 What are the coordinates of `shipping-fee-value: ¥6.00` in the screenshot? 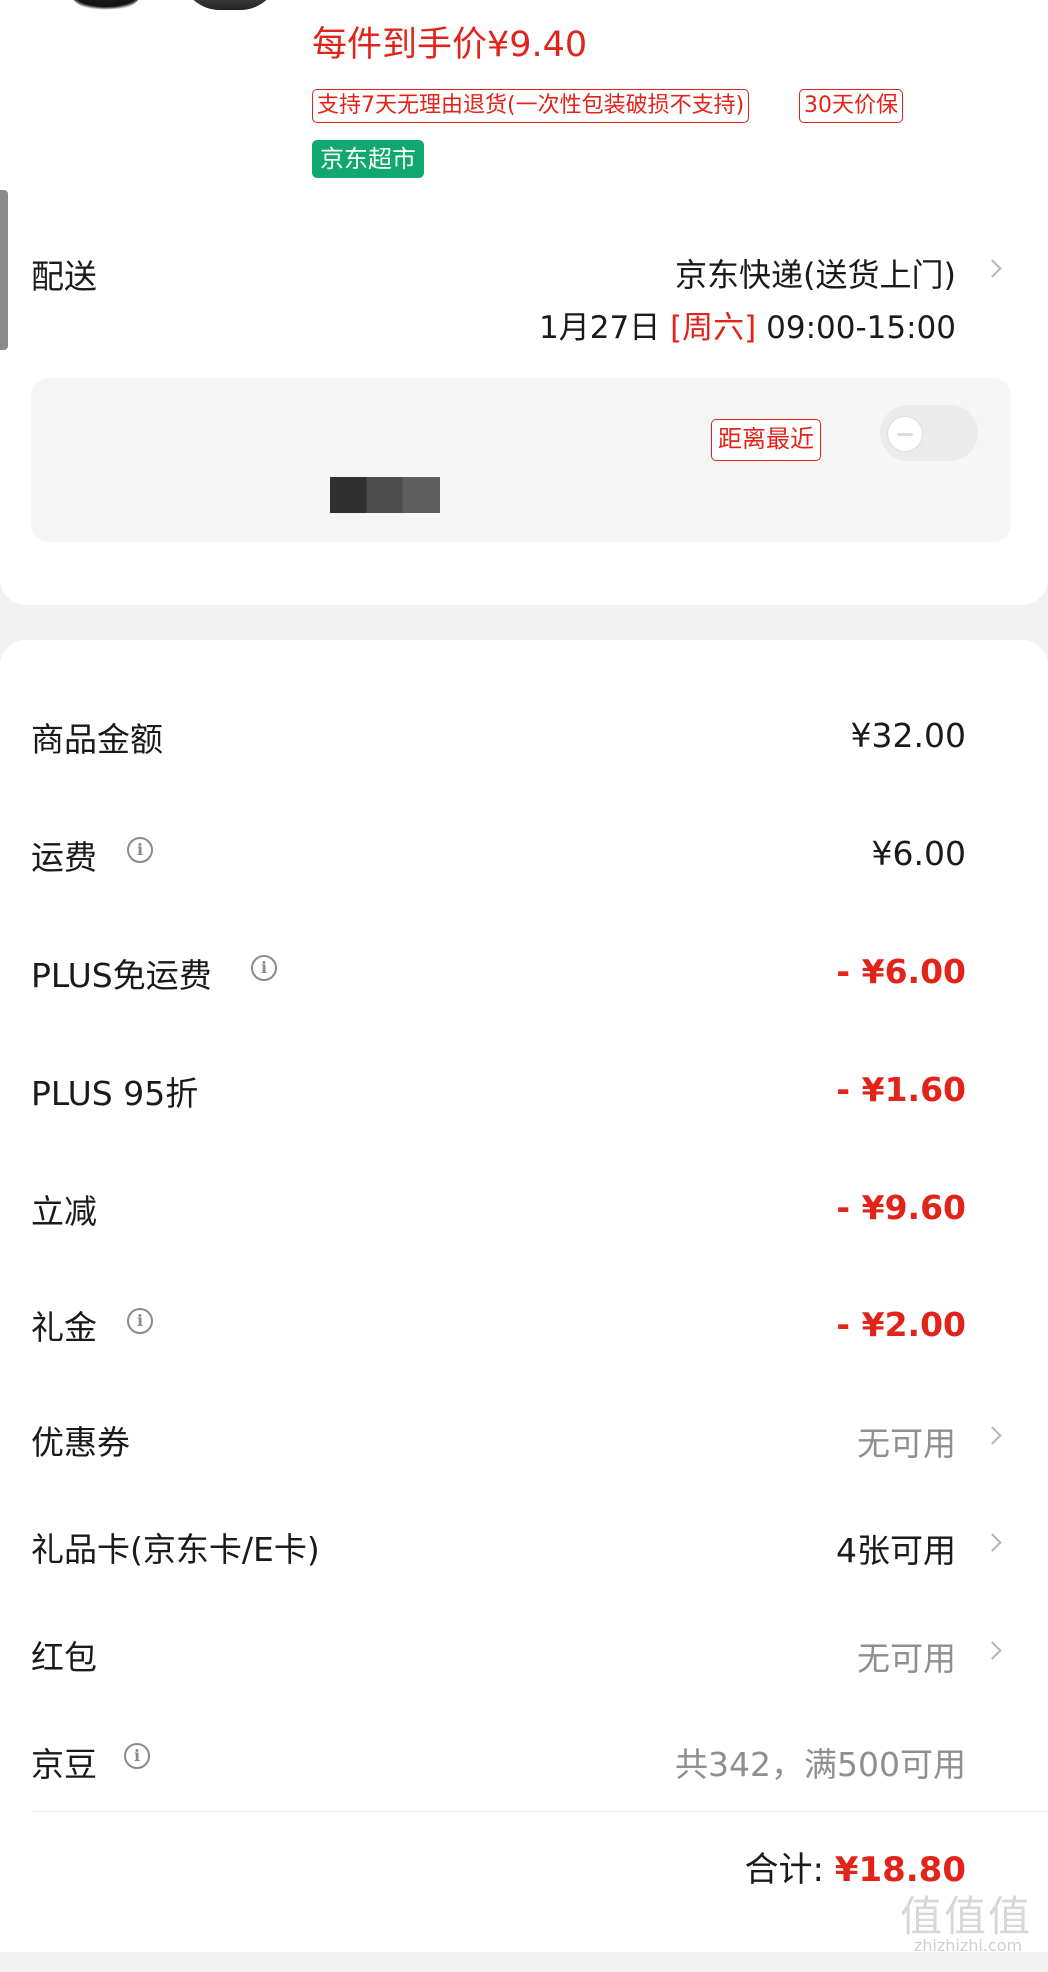 It's located at (918, 853).